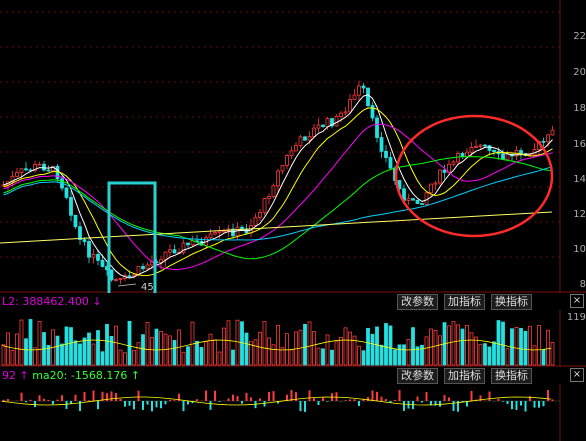 Image resolution: width=586 pixels, height=441 pixels. Describe the element at coordinates (45, 301) in the screenshot. I see `volume-indicator-value: L2: 388462.400` at that location.